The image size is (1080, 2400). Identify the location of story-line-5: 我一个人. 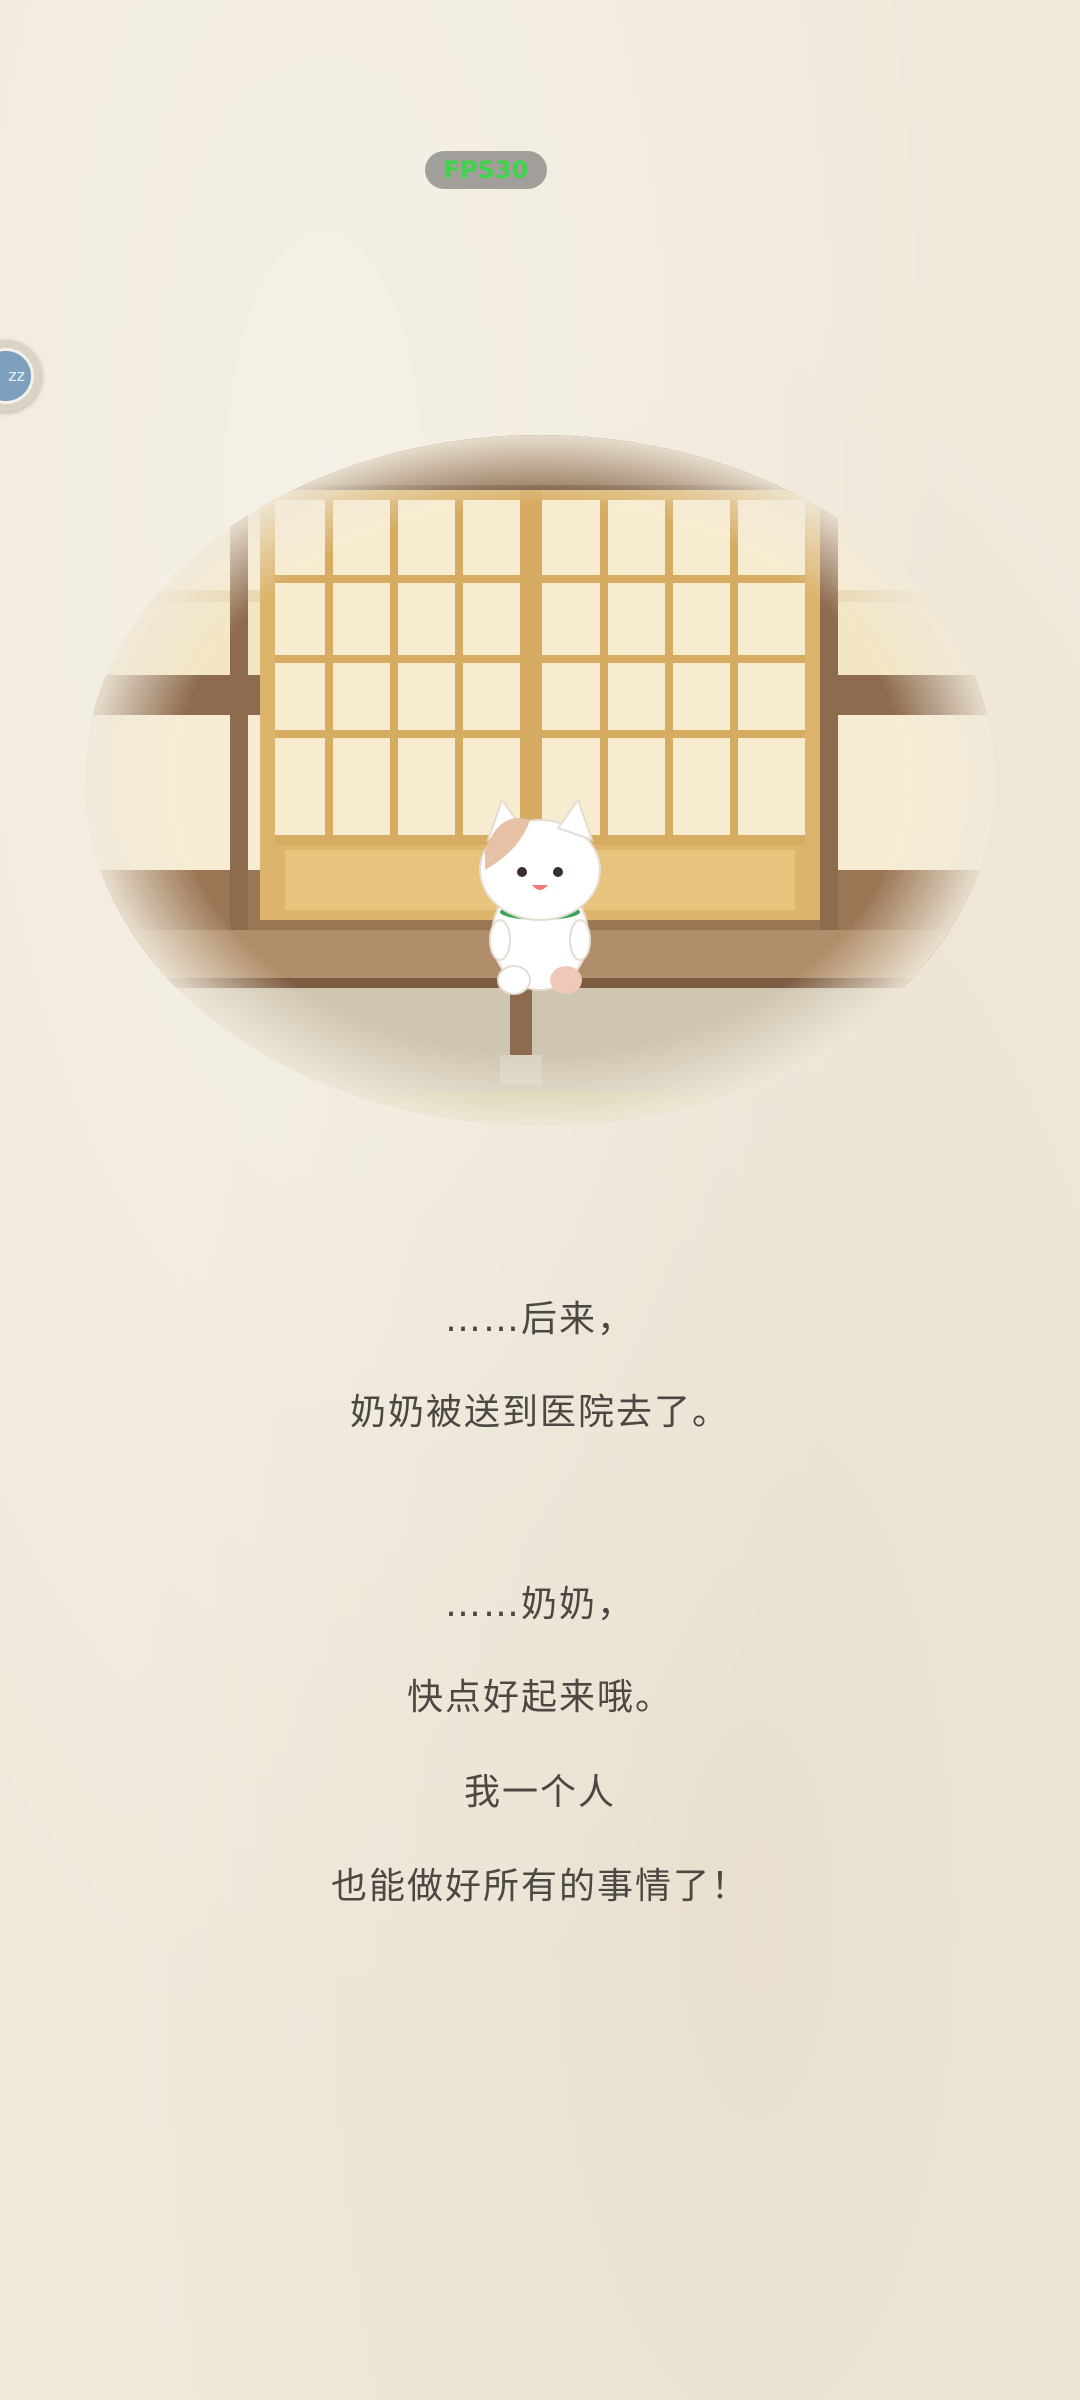
(539, 1792).